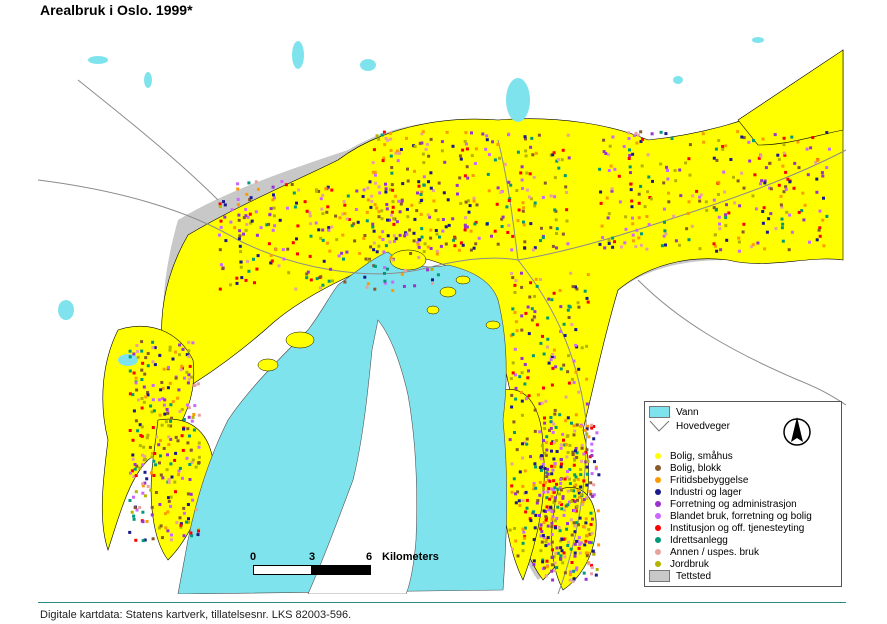 The width and height of the screenshot is (887, 624). What do you see at coordinates (709, 480) in the screenshot?
I see `legend-item-label: Fritidsbebyggelse` at bounding box center [709, 480].